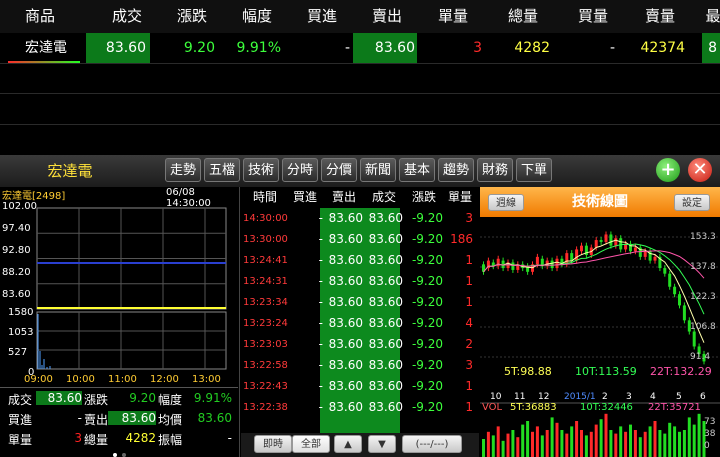 This screenshot has width=720, height=457. What do you see at coordinates (360, 386) in the screenshot?
I see `tick-row: 13:22:43-83.60 83.60 -9.20 1` at bounding box center [360, 386].